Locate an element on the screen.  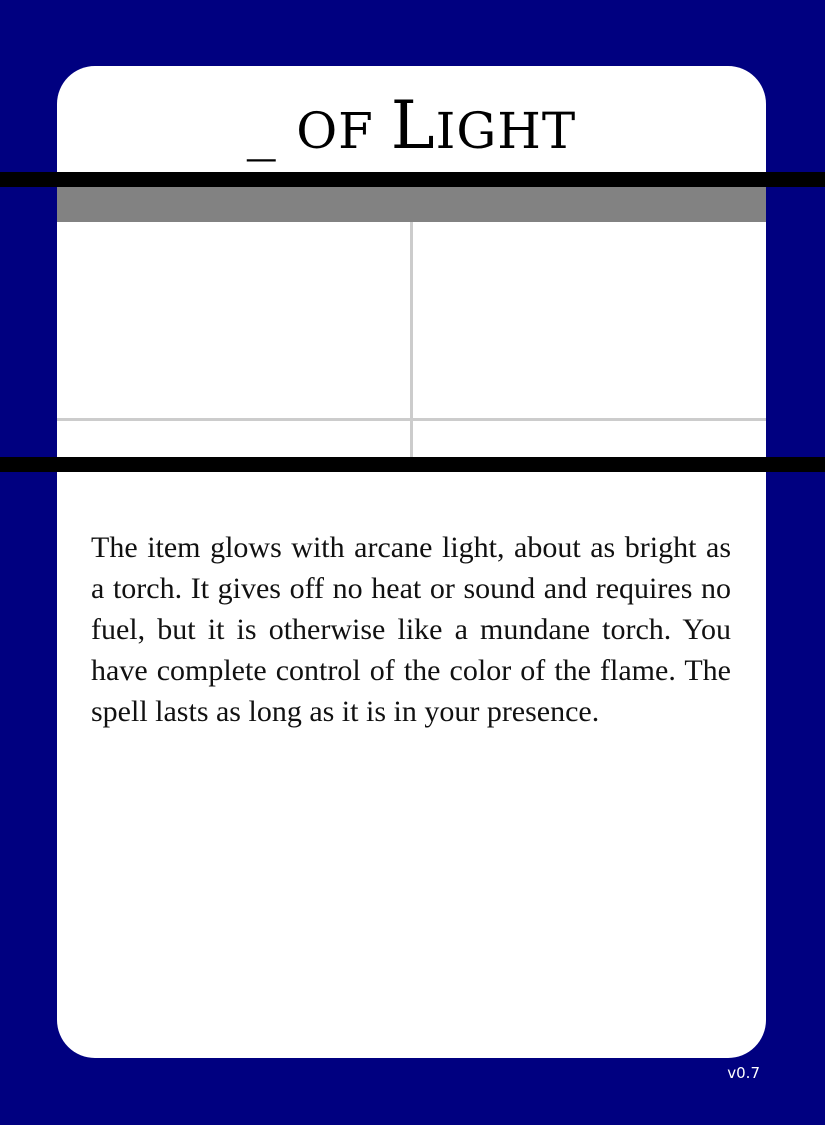
title-prefix: _ is located at coordinates (271, 128).